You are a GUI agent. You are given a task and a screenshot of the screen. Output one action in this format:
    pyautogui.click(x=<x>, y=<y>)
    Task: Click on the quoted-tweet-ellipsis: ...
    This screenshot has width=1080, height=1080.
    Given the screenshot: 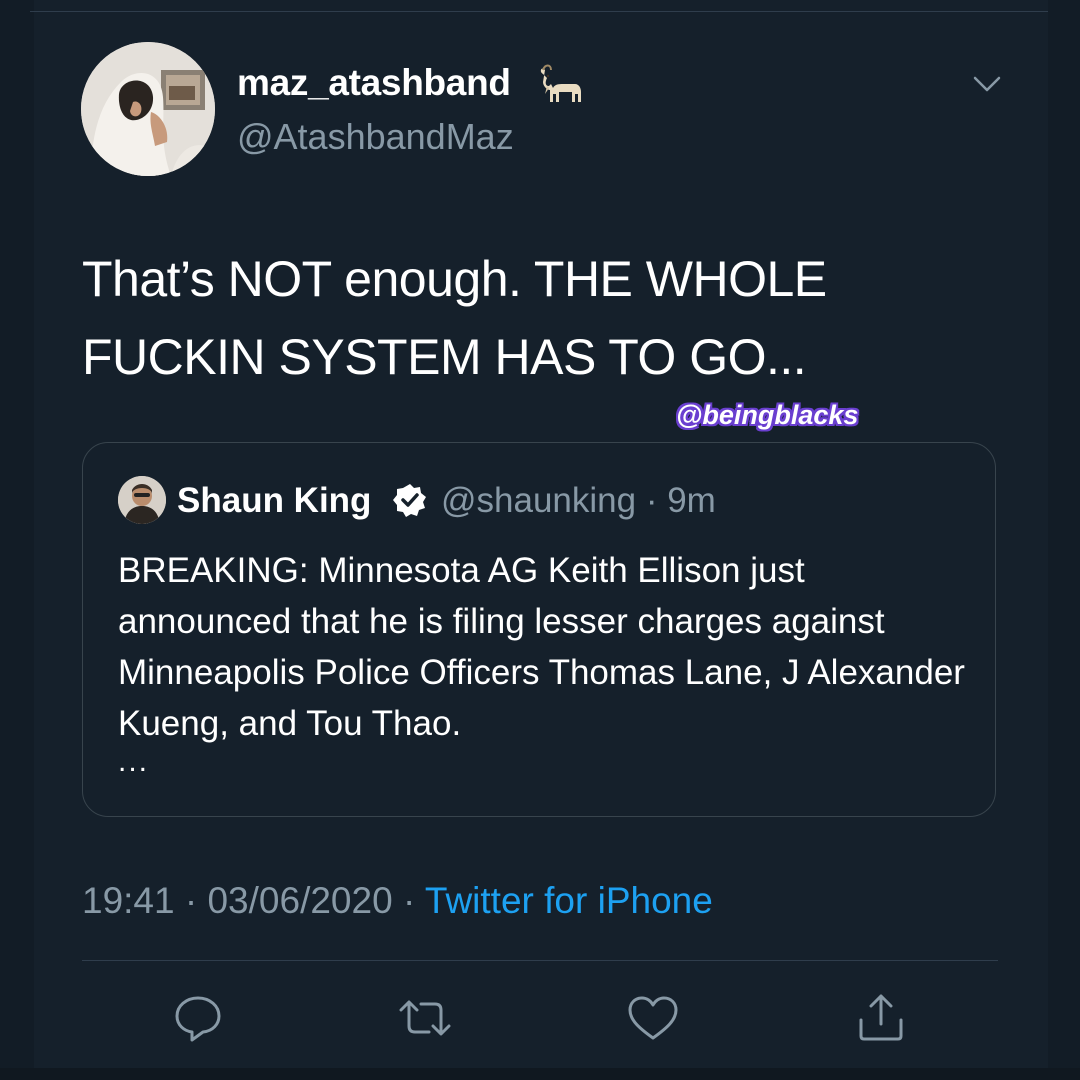 What is the action you would take?
    pyautogui.click(x=134, y=761)
    